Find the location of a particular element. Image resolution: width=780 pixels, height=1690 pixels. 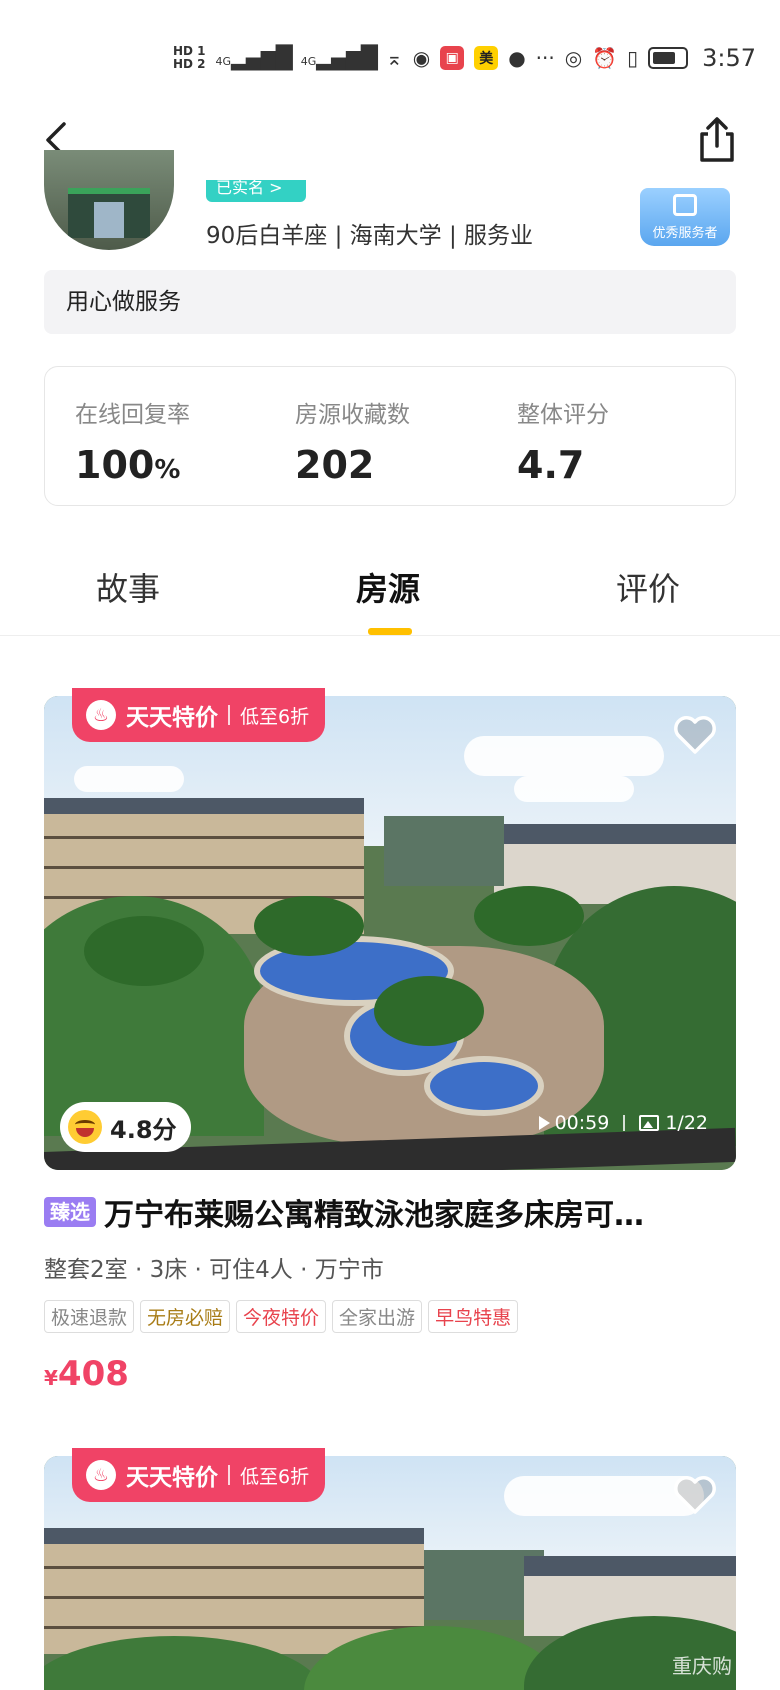

rating-chip: 4.8分 is located at coordinates (125, 1127).